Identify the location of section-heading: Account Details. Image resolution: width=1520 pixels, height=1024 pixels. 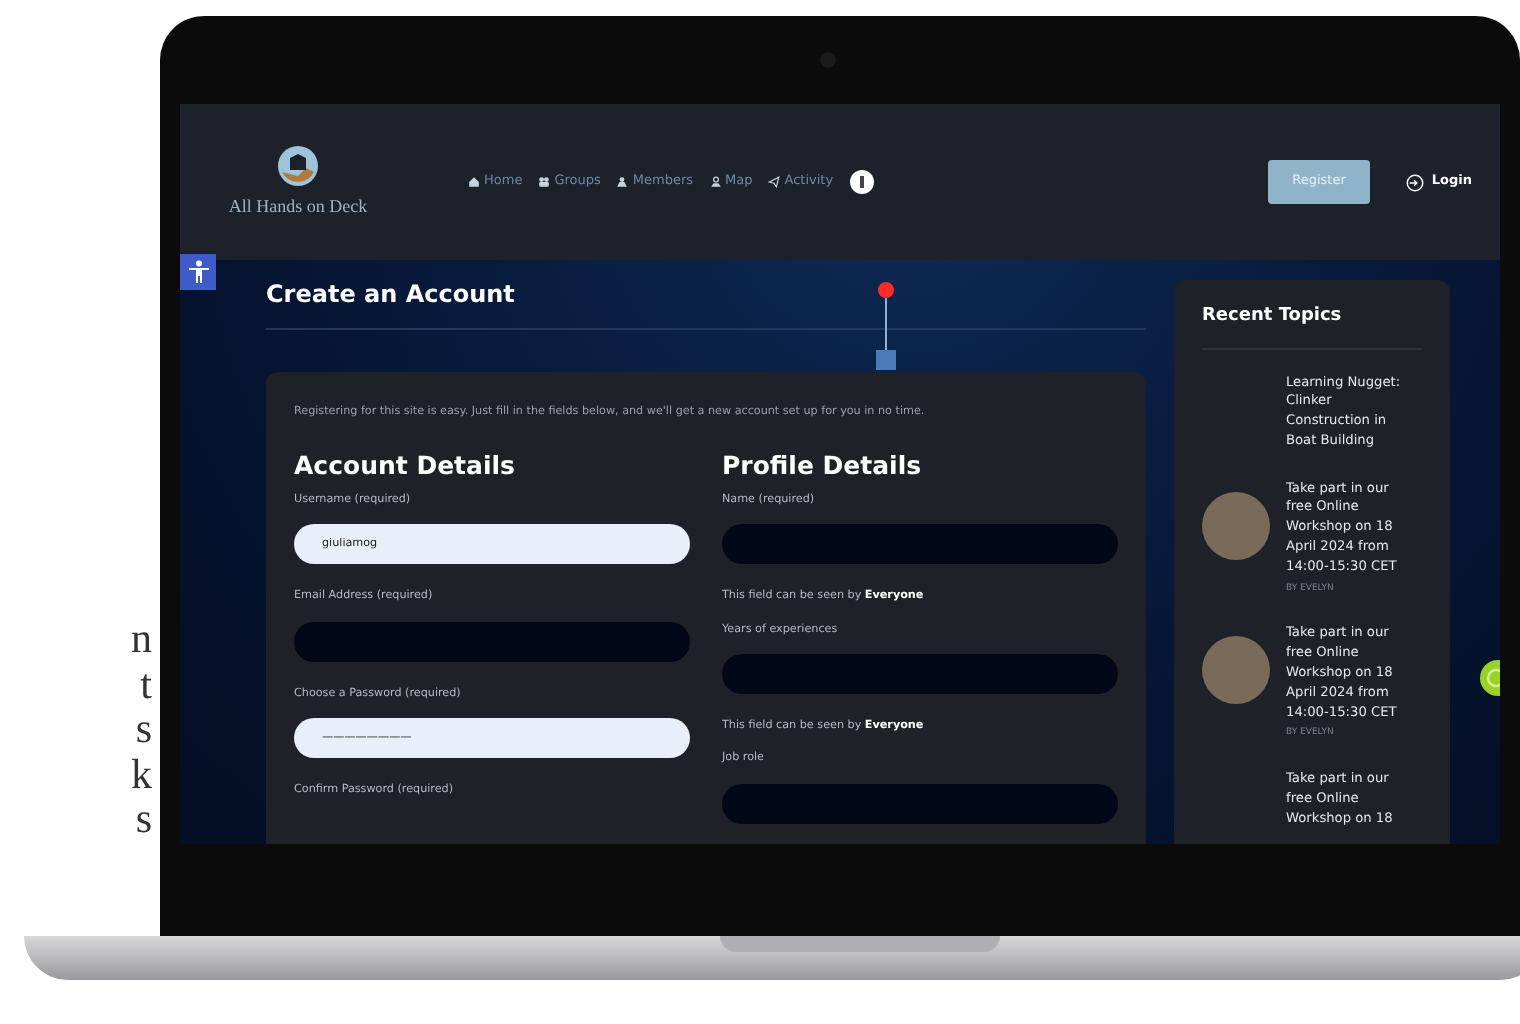
(405, 464).